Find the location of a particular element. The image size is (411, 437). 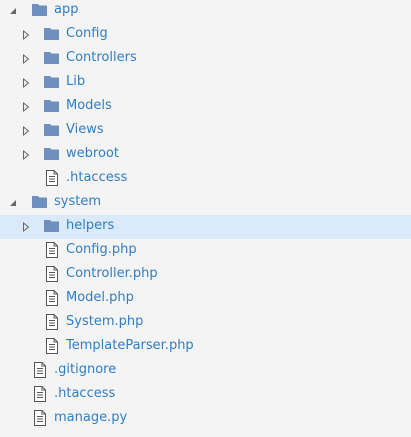

file-label: Config.php is located at coordinates (101, 250).